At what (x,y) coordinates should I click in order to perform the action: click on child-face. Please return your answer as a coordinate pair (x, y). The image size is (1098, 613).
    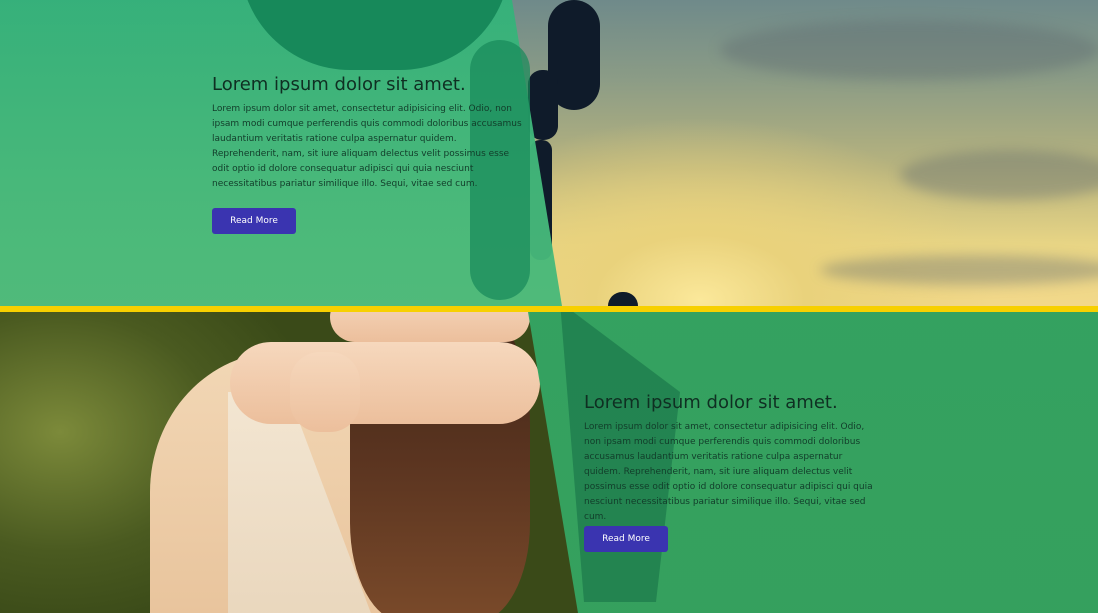
    Looking at the image, I should click on (430, 327).